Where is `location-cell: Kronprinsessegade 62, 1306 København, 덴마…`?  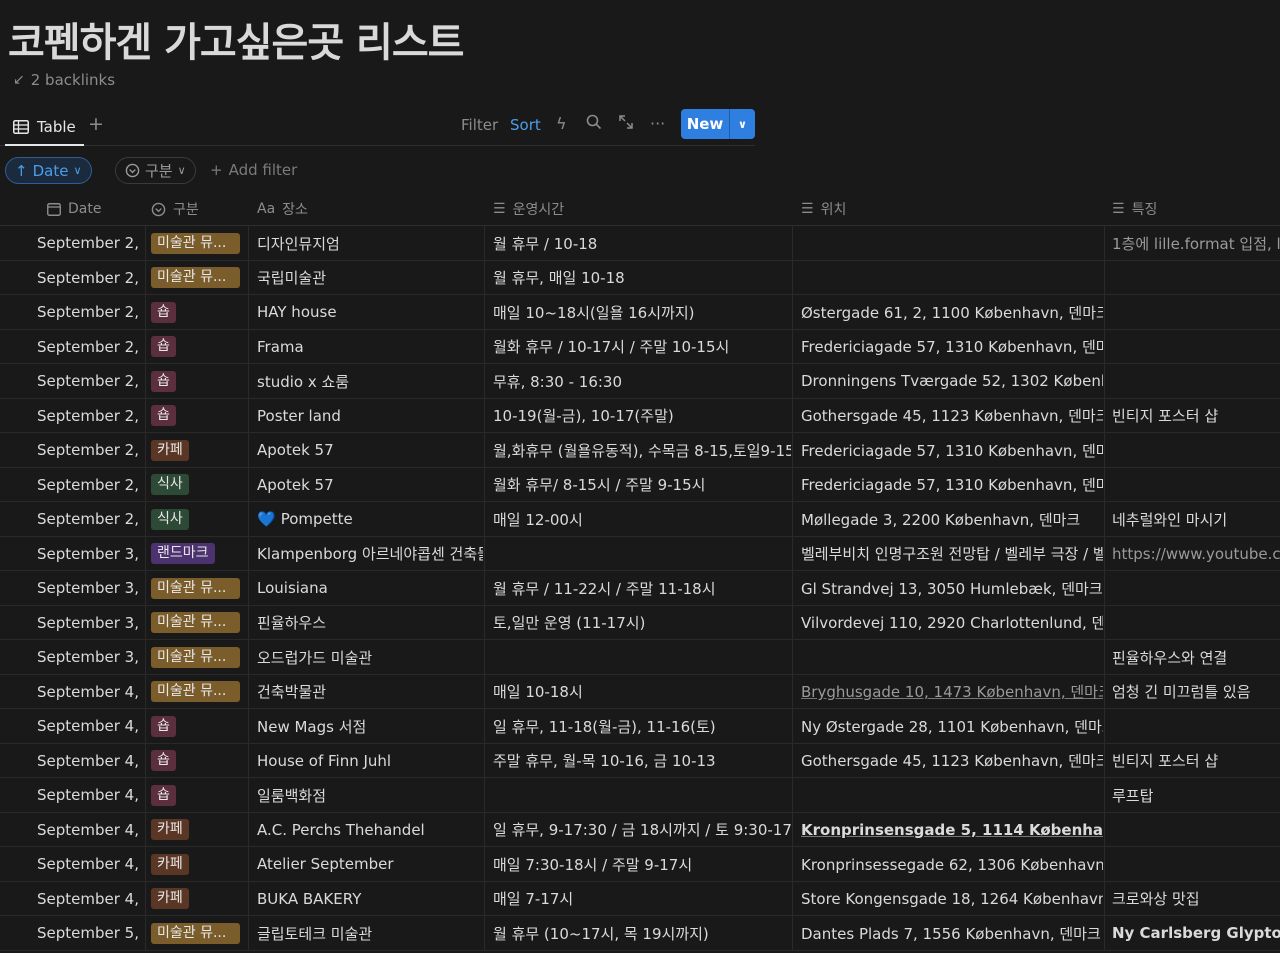 location-cell: Kronprinsessegade 62, 1306 København, 덴마… is located at coordinates (952, 864).